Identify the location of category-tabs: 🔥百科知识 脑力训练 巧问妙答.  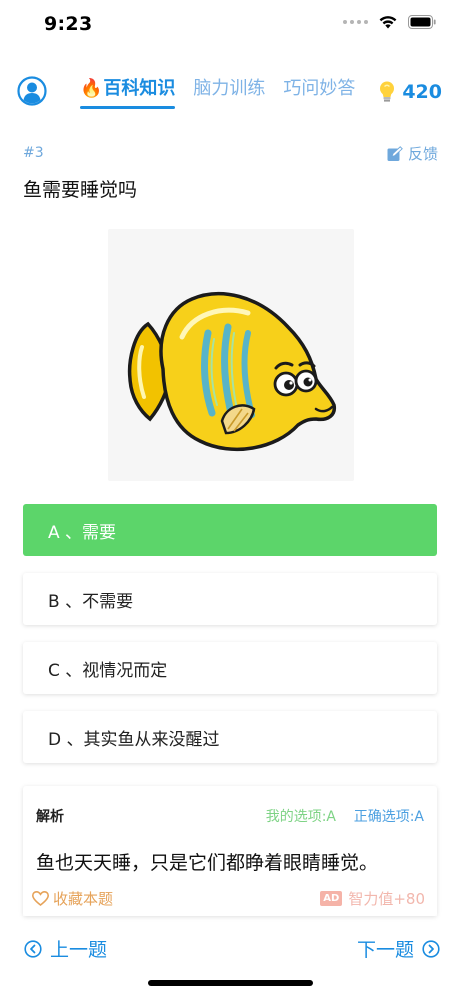
(217, 91).